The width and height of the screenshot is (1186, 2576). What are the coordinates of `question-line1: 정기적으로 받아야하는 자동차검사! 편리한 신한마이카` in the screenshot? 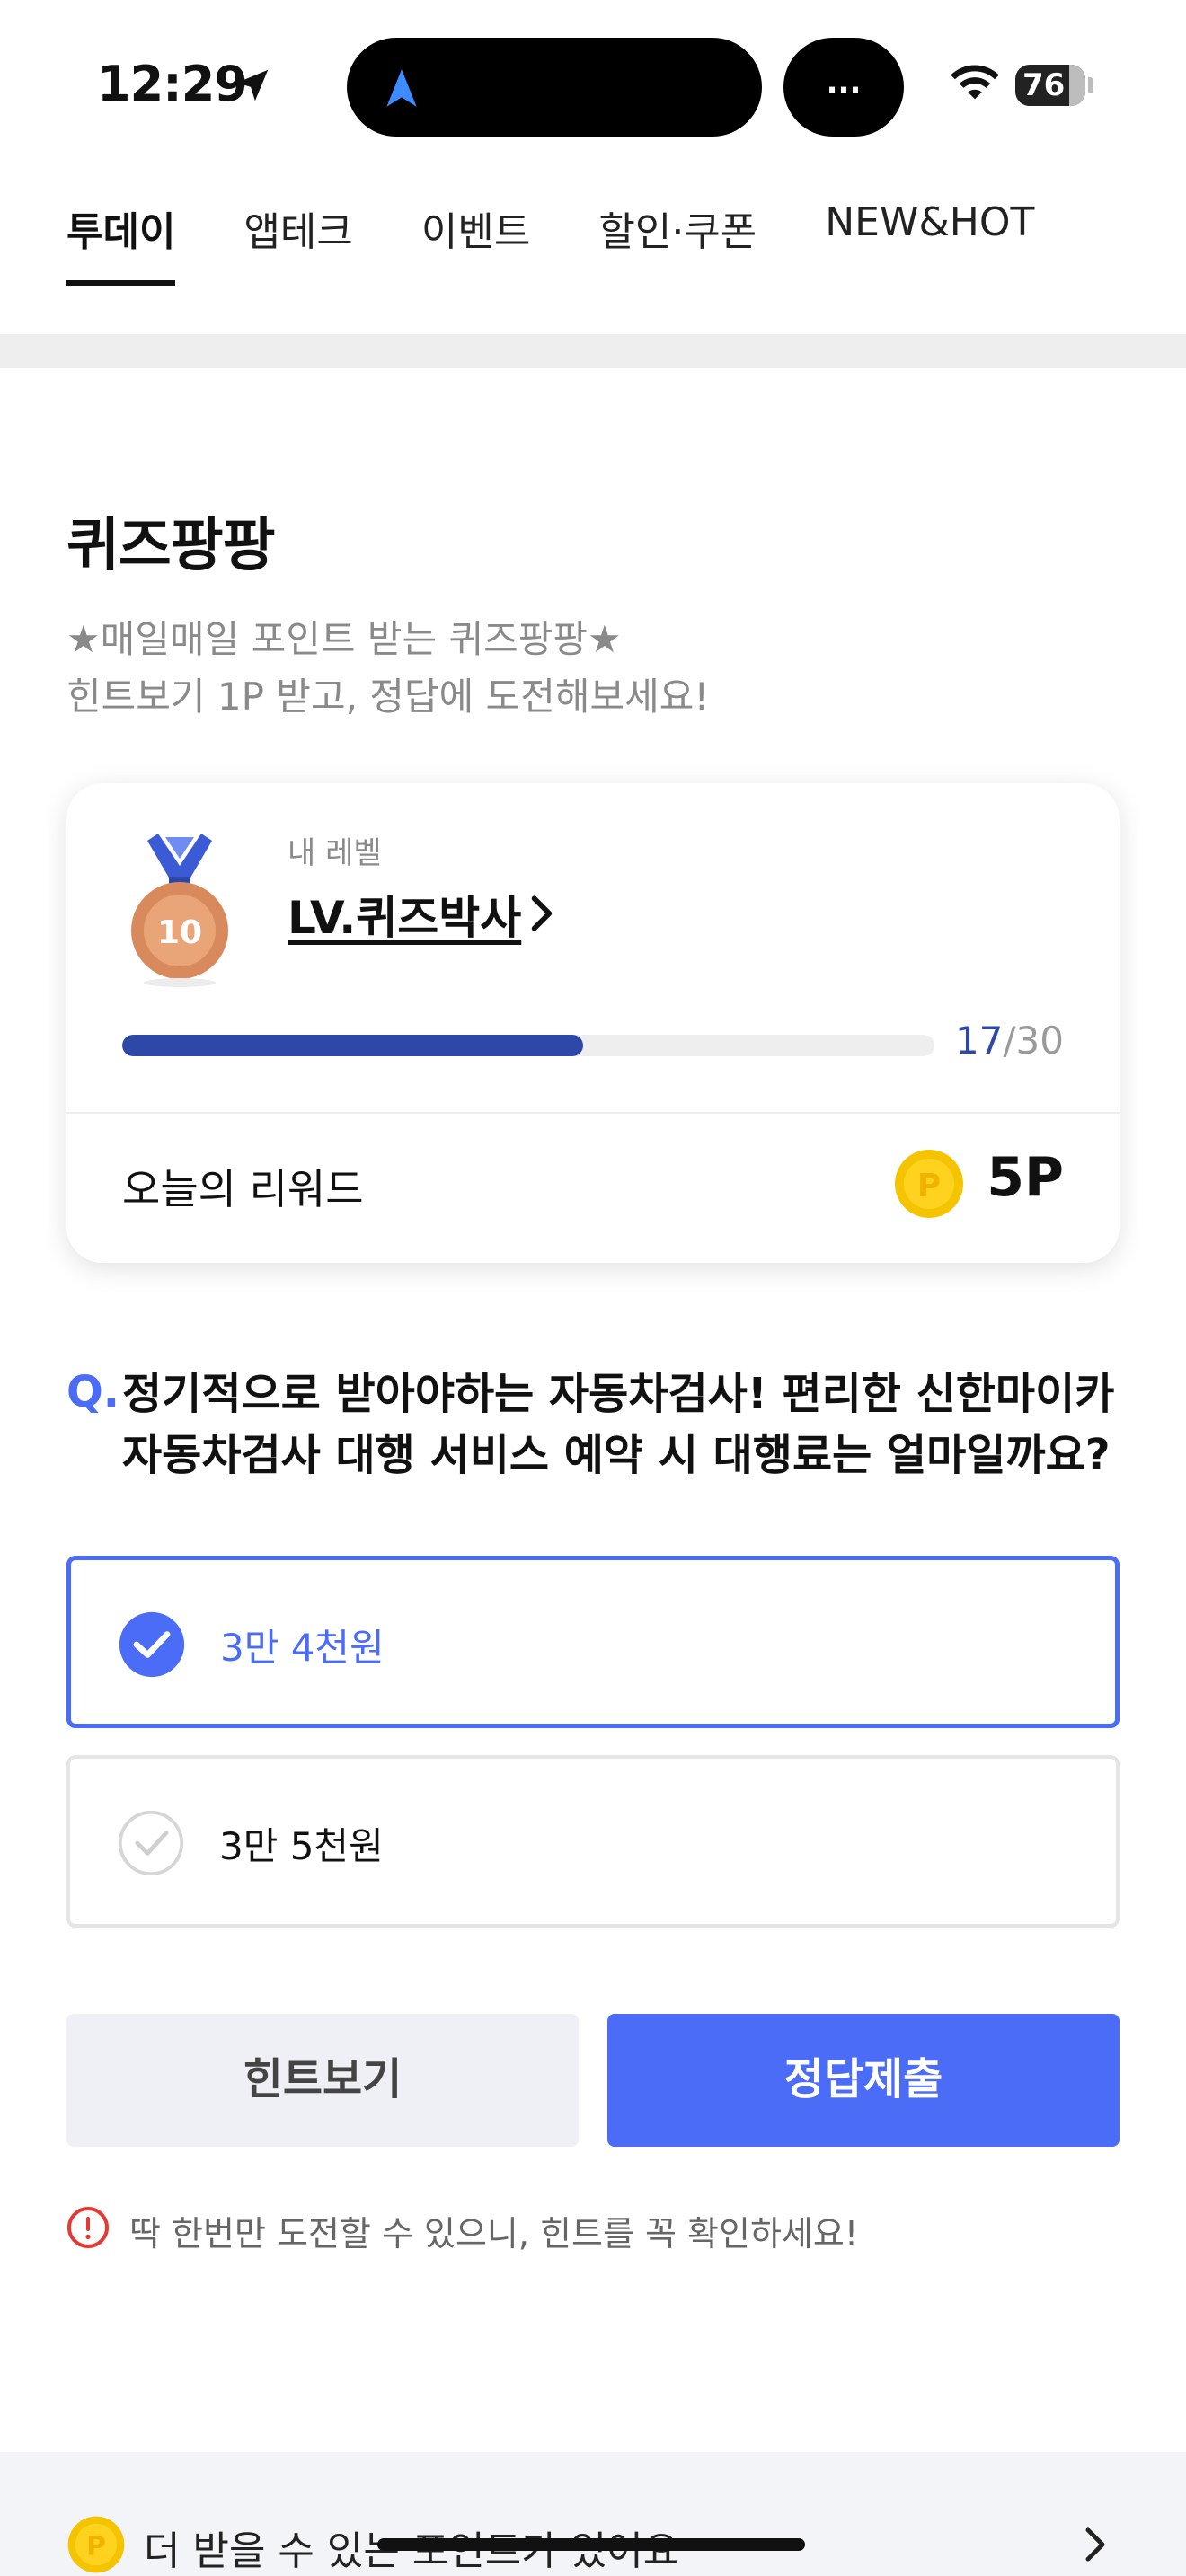 It's located at (618, 1394).